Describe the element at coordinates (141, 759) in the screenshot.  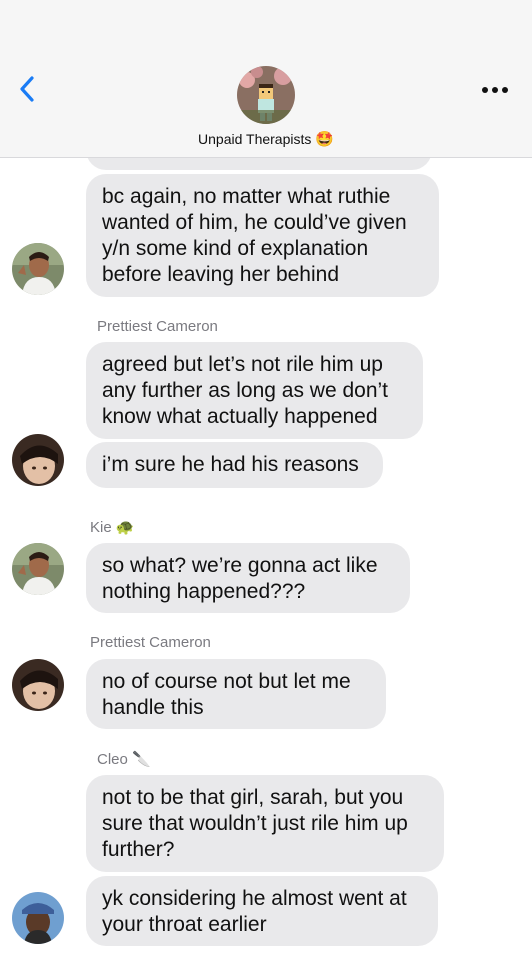
I see `knife-icon: 🔪` at that location.